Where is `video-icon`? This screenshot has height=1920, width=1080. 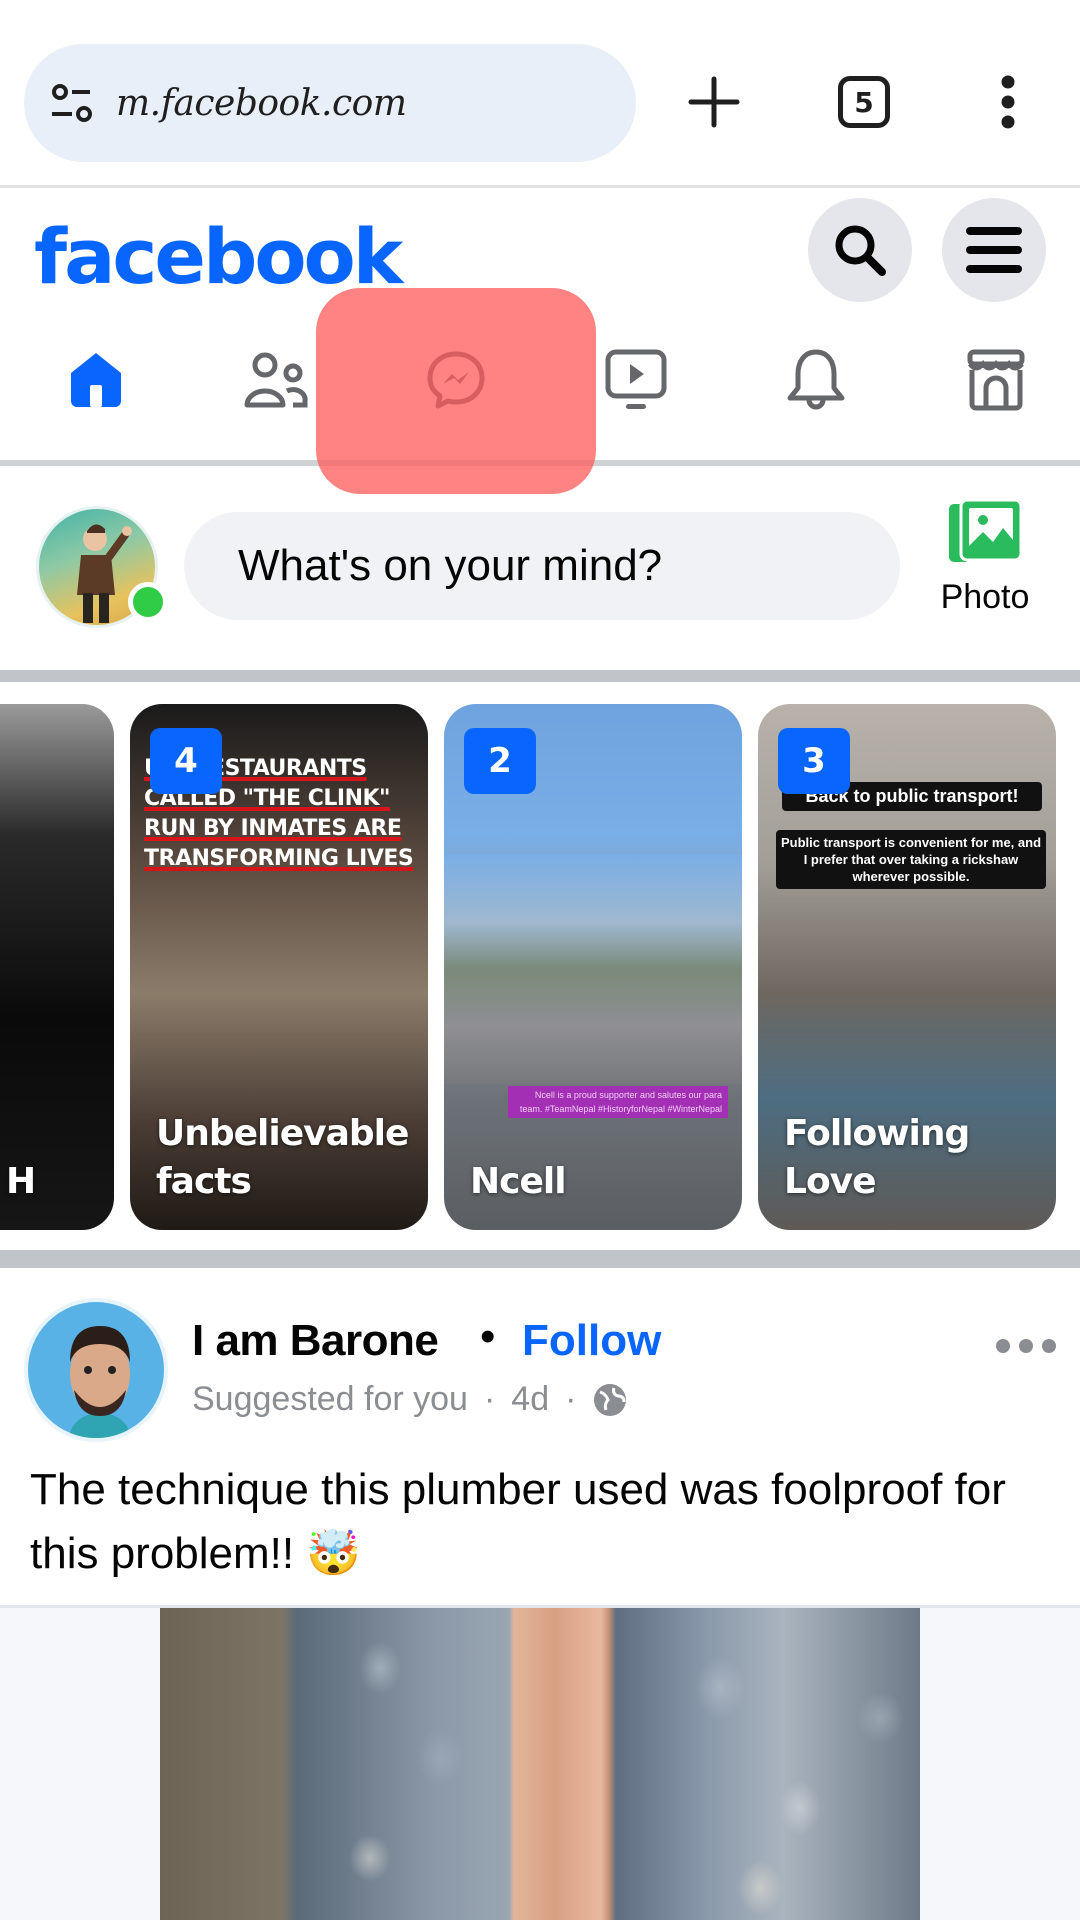
video-icon is located at coordinates (636, 379).